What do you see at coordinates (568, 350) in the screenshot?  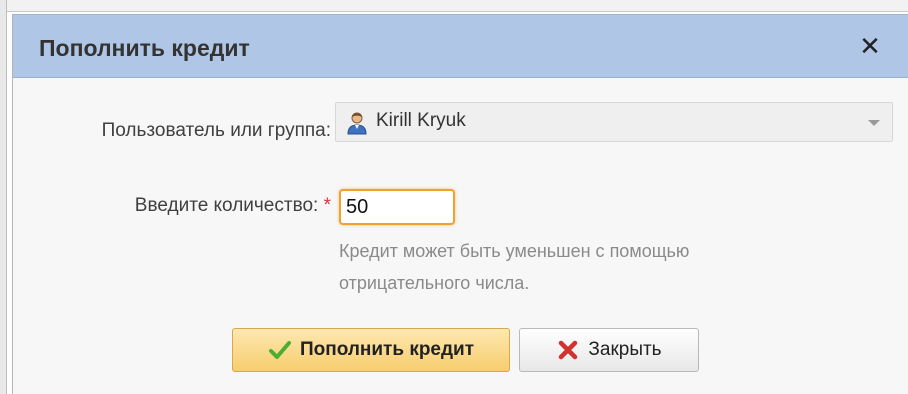 I see `x-icon` at bounding box center [568, 350].